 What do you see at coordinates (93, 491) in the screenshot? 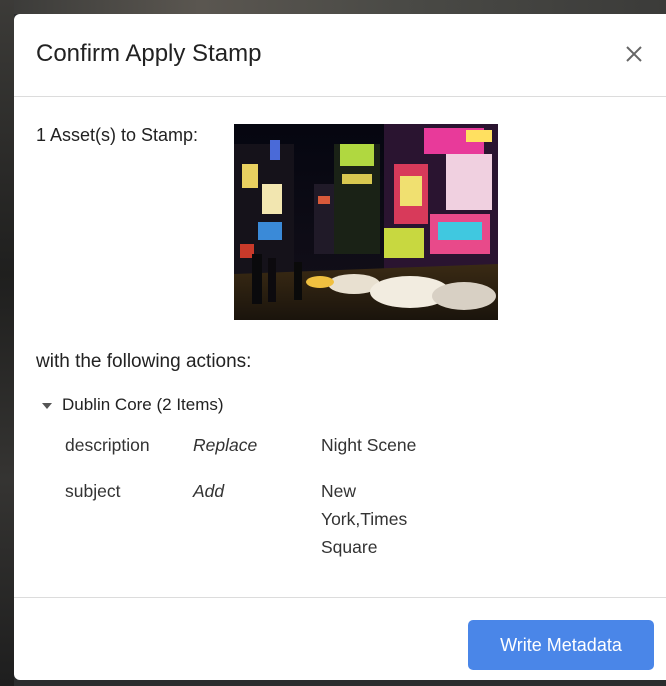
I see `field-name: subject` at bounding box center [93, 491].